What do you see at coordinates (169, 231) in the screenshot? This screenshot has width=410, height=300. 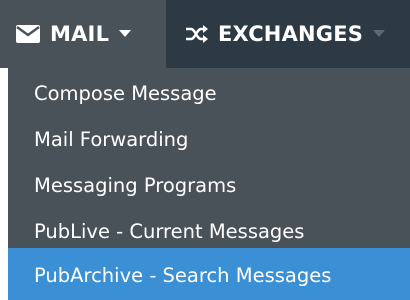 I see `menu-item-label: PubLive - Current Messages` at bounding box center [169, 231].